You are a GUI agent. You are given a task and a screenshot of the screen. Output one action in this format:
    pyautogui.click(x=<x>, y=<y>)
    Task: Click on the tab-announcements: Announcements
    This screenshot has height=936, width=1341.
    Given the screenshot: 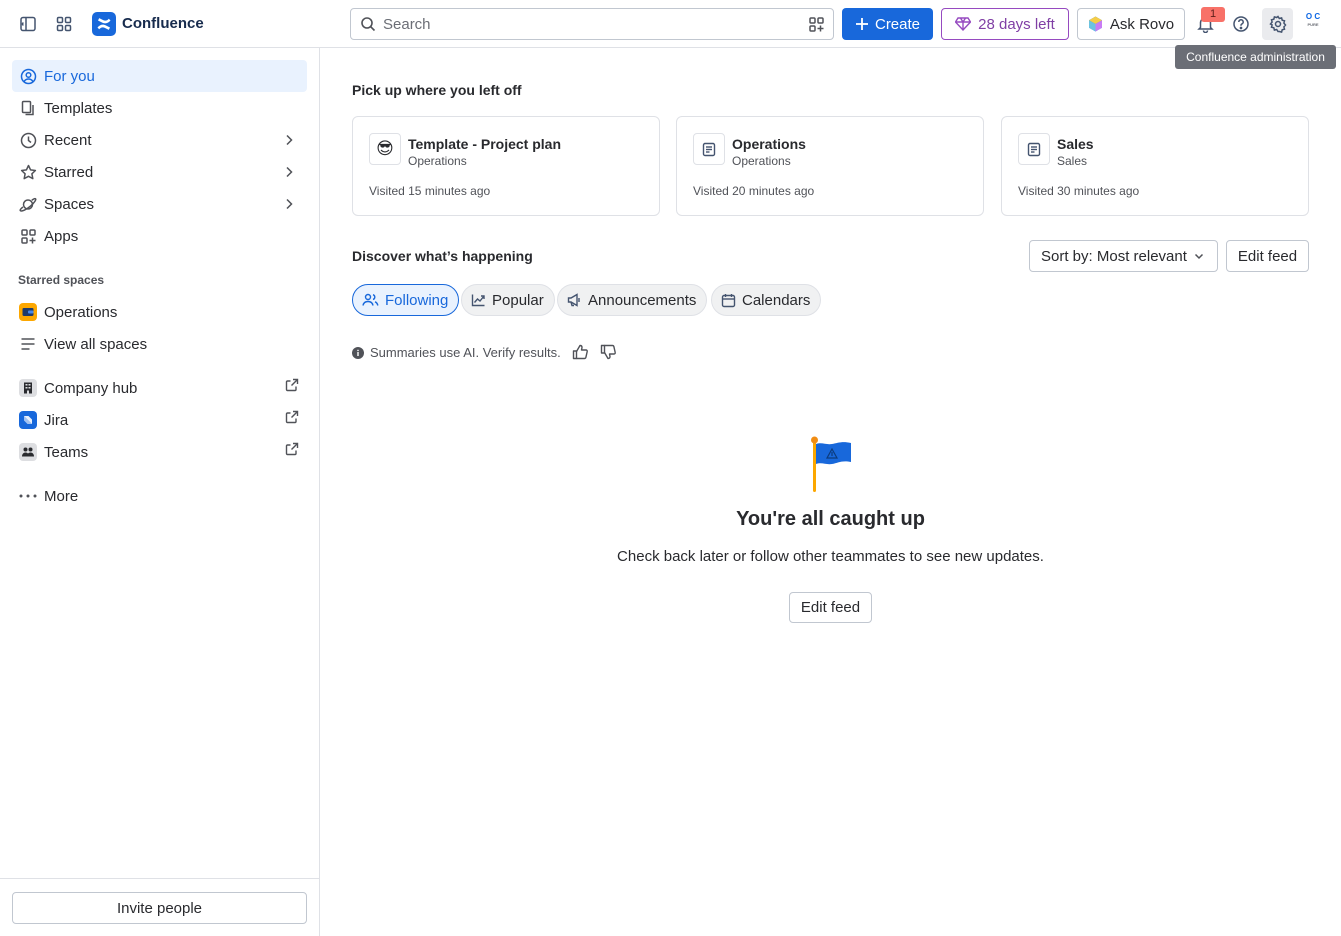 What is the action you would take?
    pyautogui.click(x=632, y=300)
    